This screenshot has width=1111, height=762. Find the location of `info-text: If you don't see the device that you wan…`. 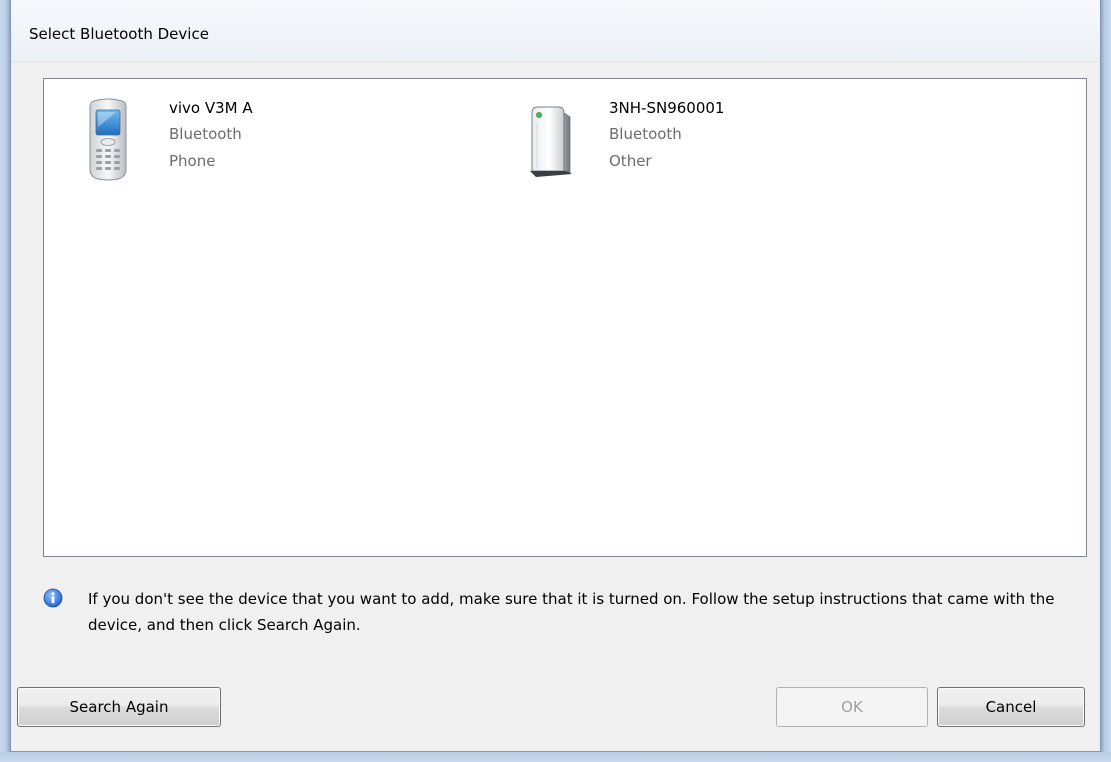

info-text: If you don't see the device that you wan… is located at coordinates (571, 612).